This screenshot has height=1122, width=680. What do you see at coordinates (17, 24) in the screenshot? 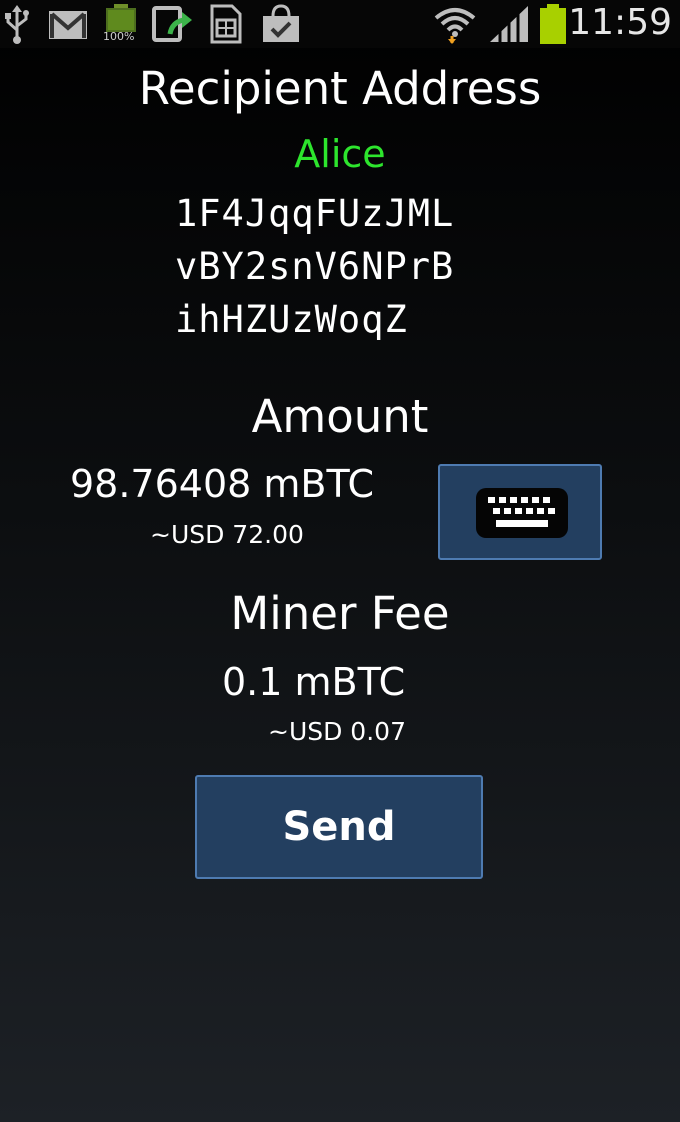
I see `usb-icon` at bounding box center [17, 24].